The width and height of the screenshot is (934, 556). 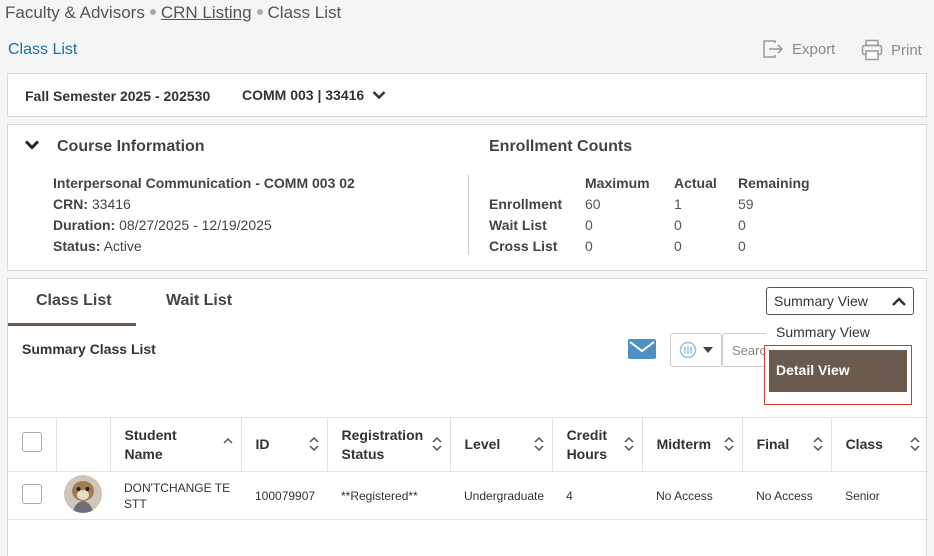 I want to click on column-header-class: Class, so click(x=879, y=444).